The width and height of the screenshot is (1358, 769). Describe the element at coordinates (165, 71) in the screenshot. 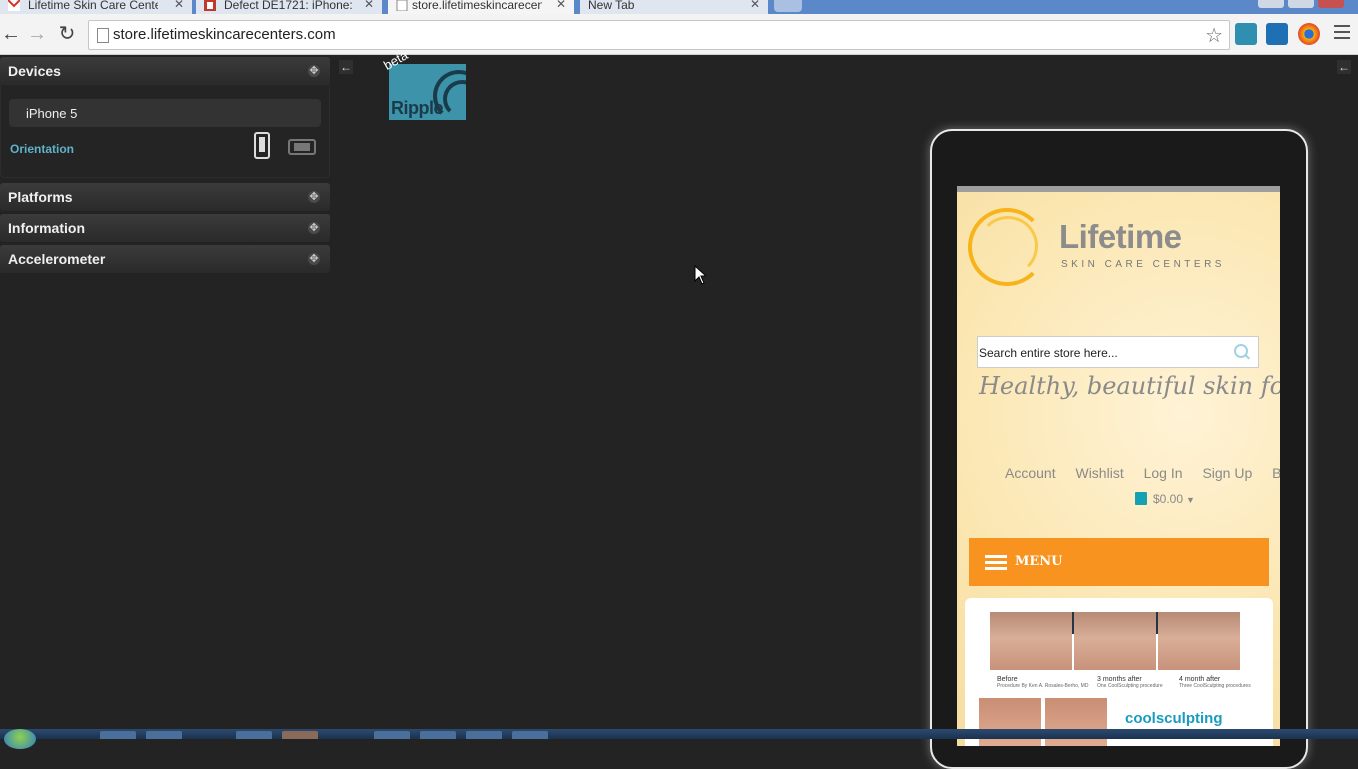

I see `panel-devices-header: Devices ✥` at that location.